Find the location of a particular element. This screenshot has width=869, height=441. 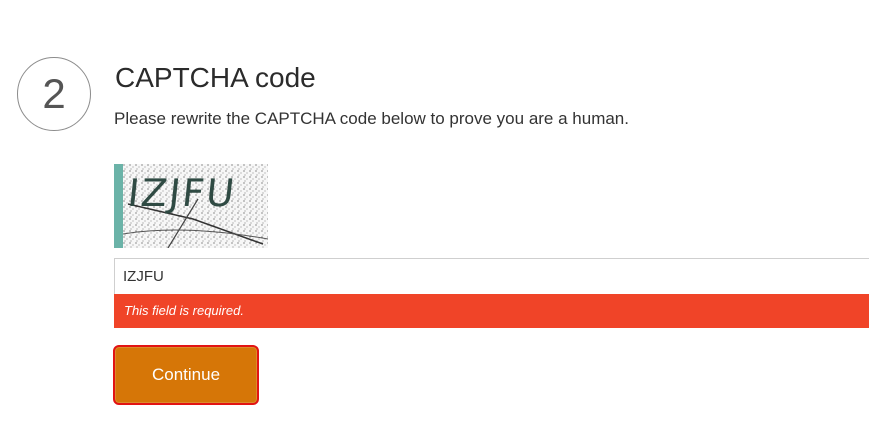

captcha-glyphs: IZJFU is located at coordinates (182, 193).